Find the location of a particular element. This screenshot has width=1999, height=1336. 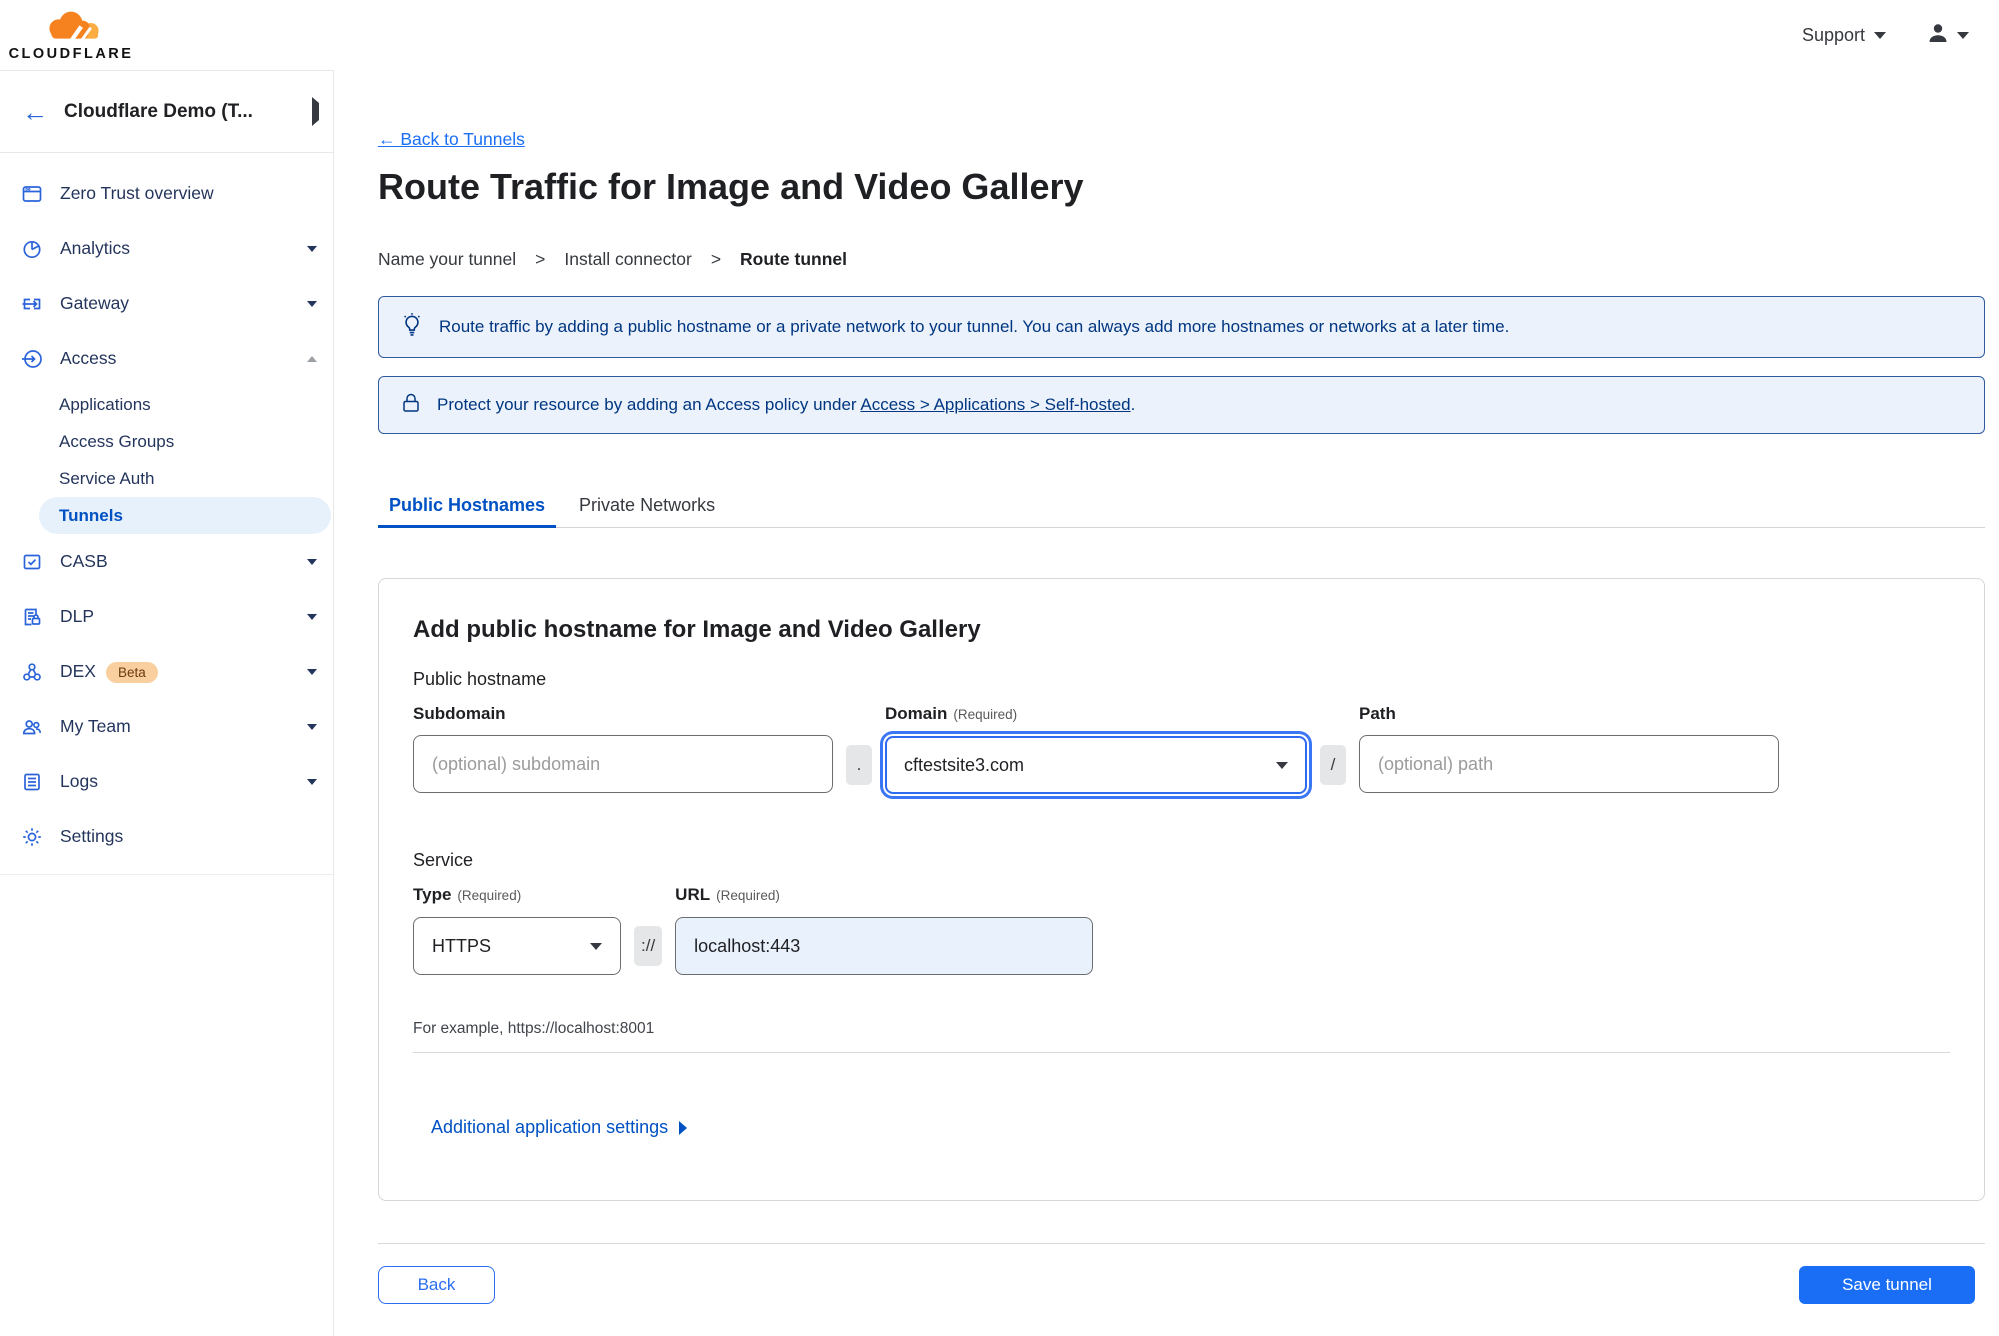

lightbulb-icon is located at coordinates (412, 327).